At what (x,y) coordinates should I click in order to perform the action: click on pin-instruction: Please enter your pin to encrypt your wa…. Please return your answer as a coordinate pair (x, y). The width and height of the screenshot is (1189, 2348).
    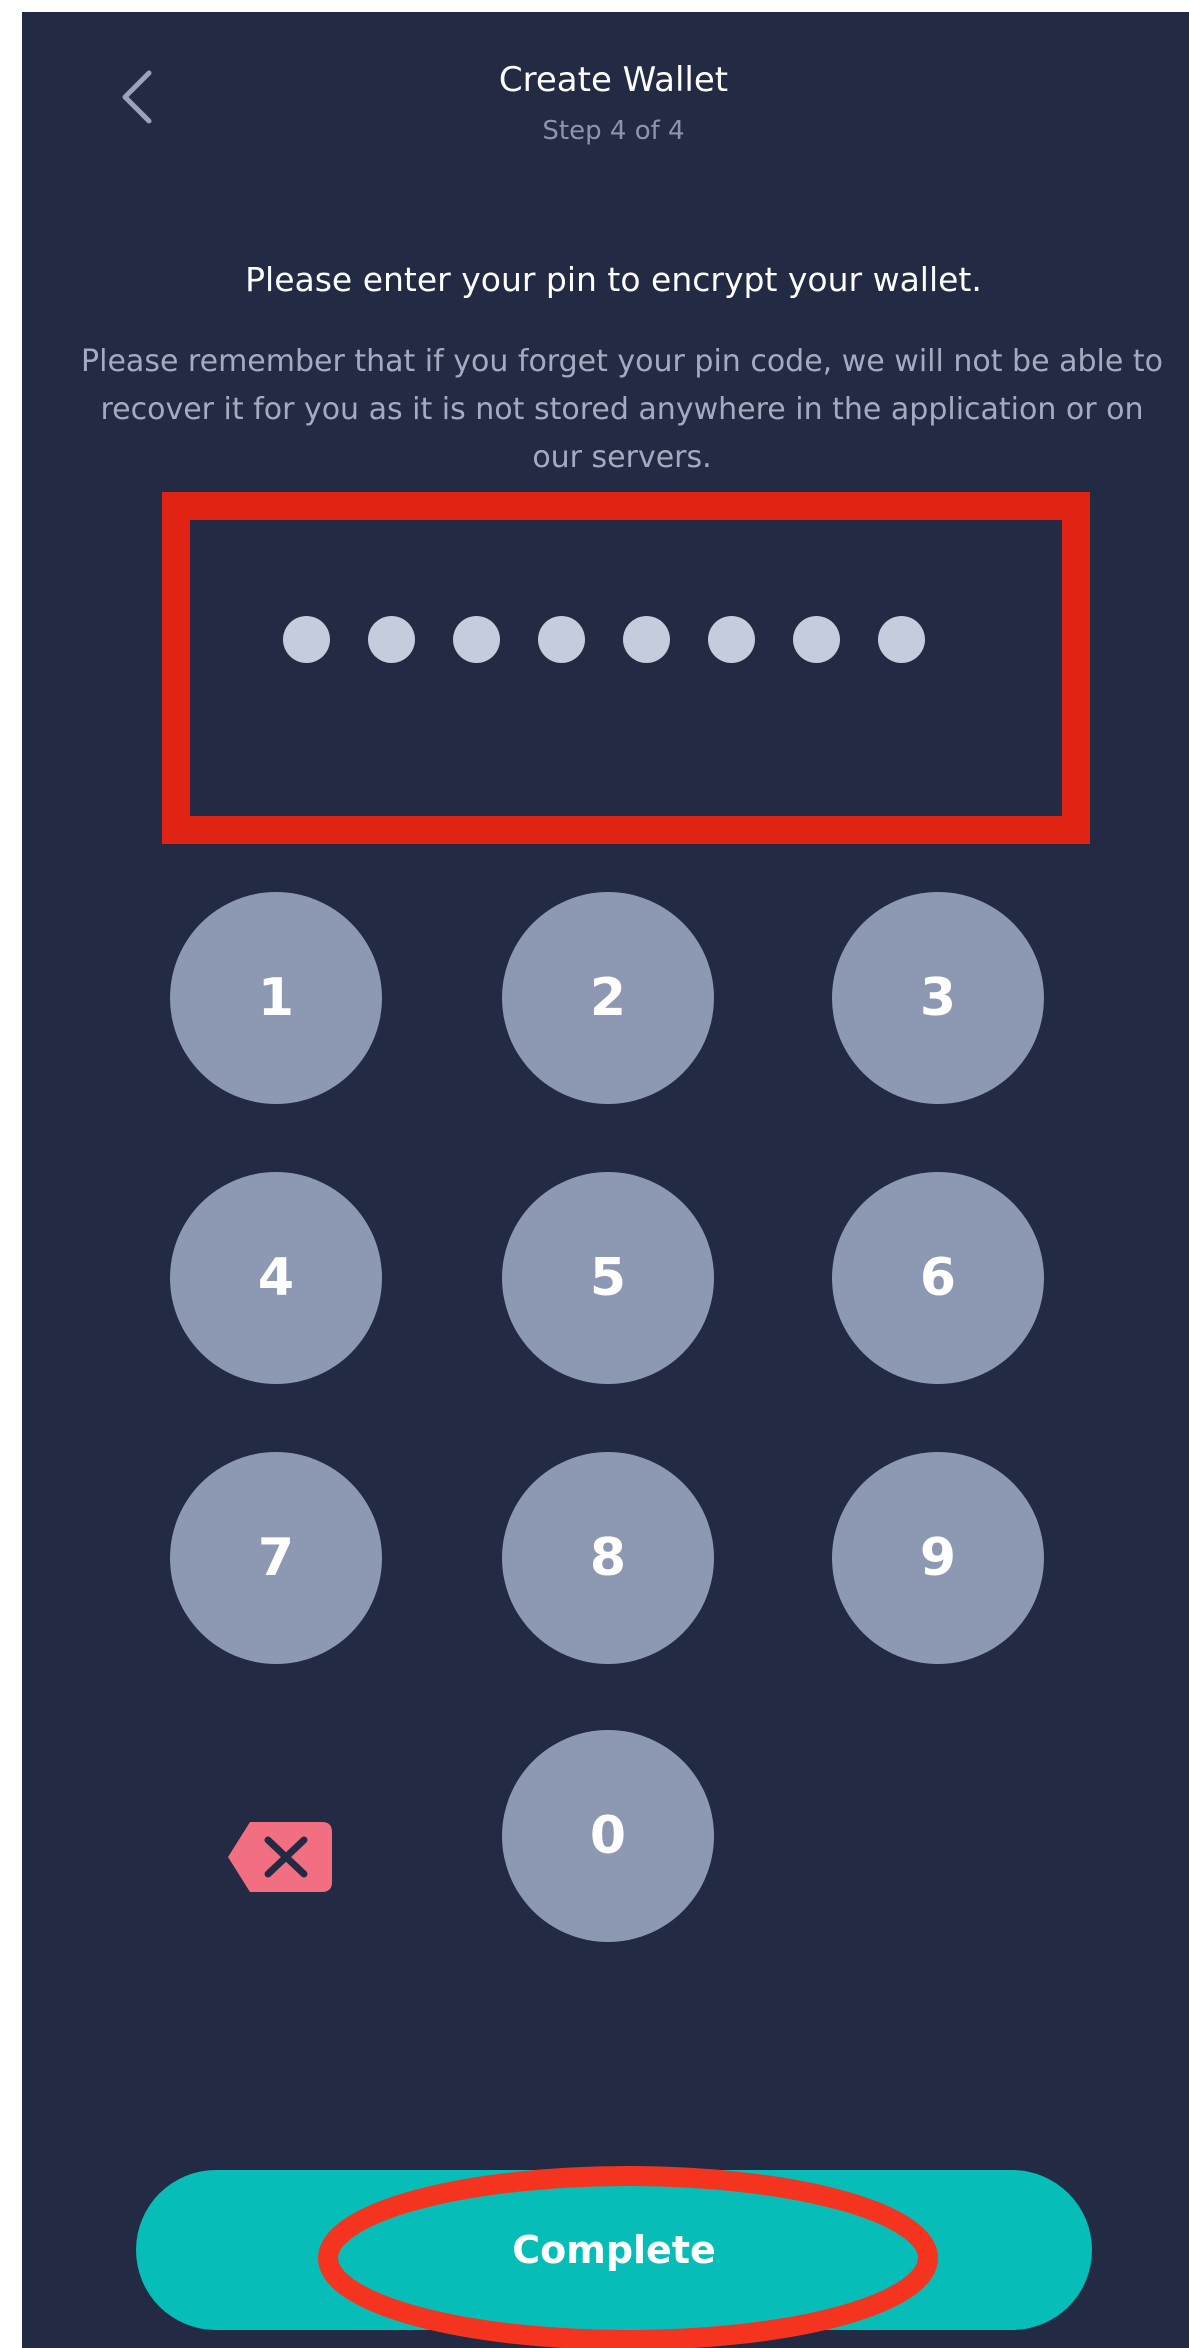
    Looking at the image, I should click on (613, 279).